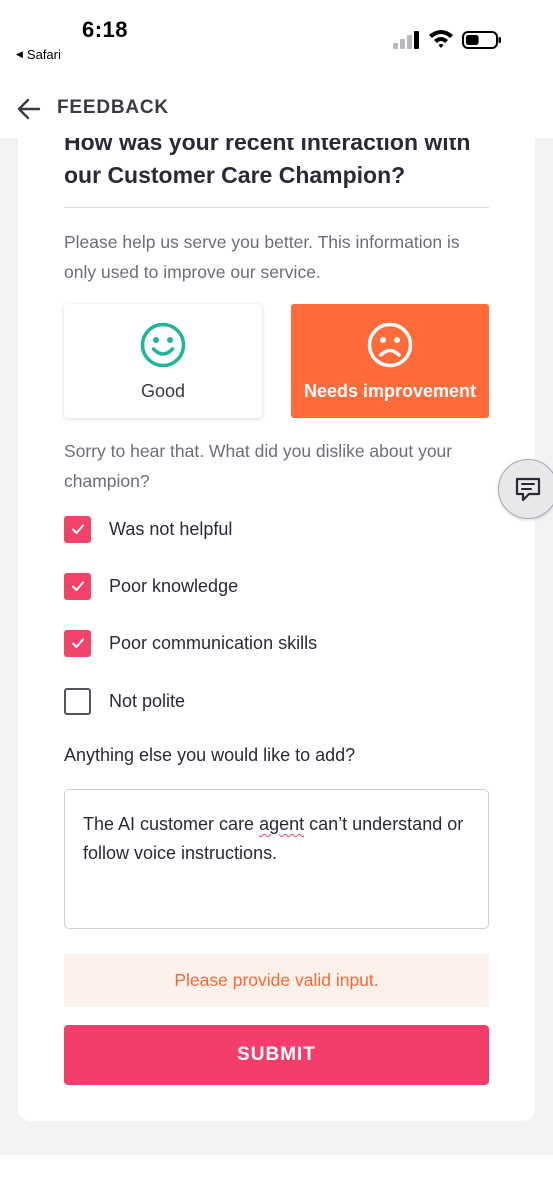 The height and width of the screenshot is (1200, 553). I want to click on wifi-icon, so click(441, 39).